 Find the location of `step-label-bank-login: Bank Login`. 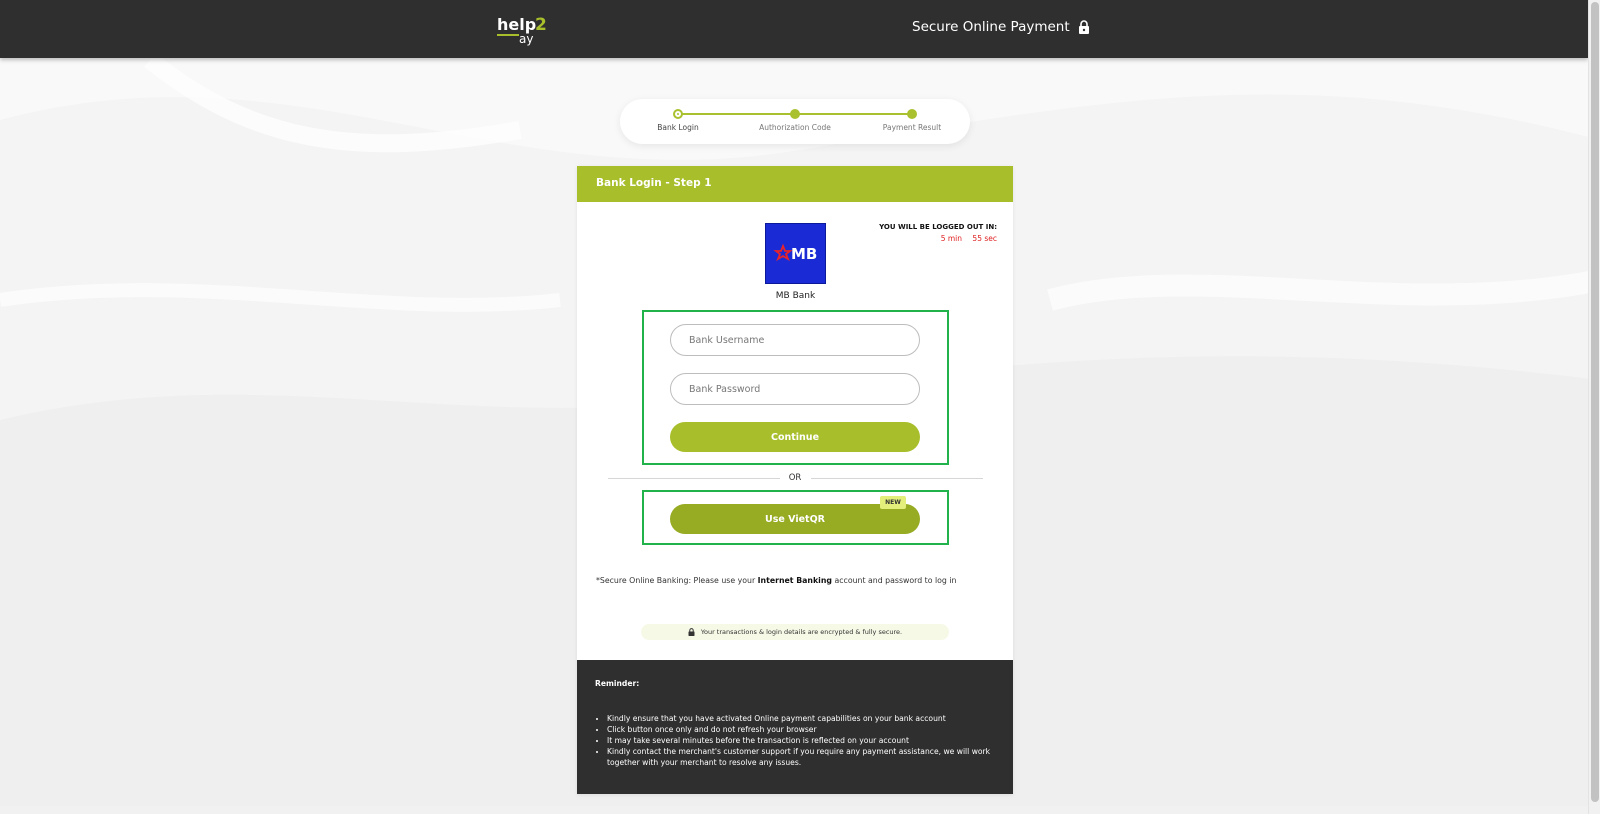

step-label-bank-login: Bank Login is located at coordinates (678, 127).